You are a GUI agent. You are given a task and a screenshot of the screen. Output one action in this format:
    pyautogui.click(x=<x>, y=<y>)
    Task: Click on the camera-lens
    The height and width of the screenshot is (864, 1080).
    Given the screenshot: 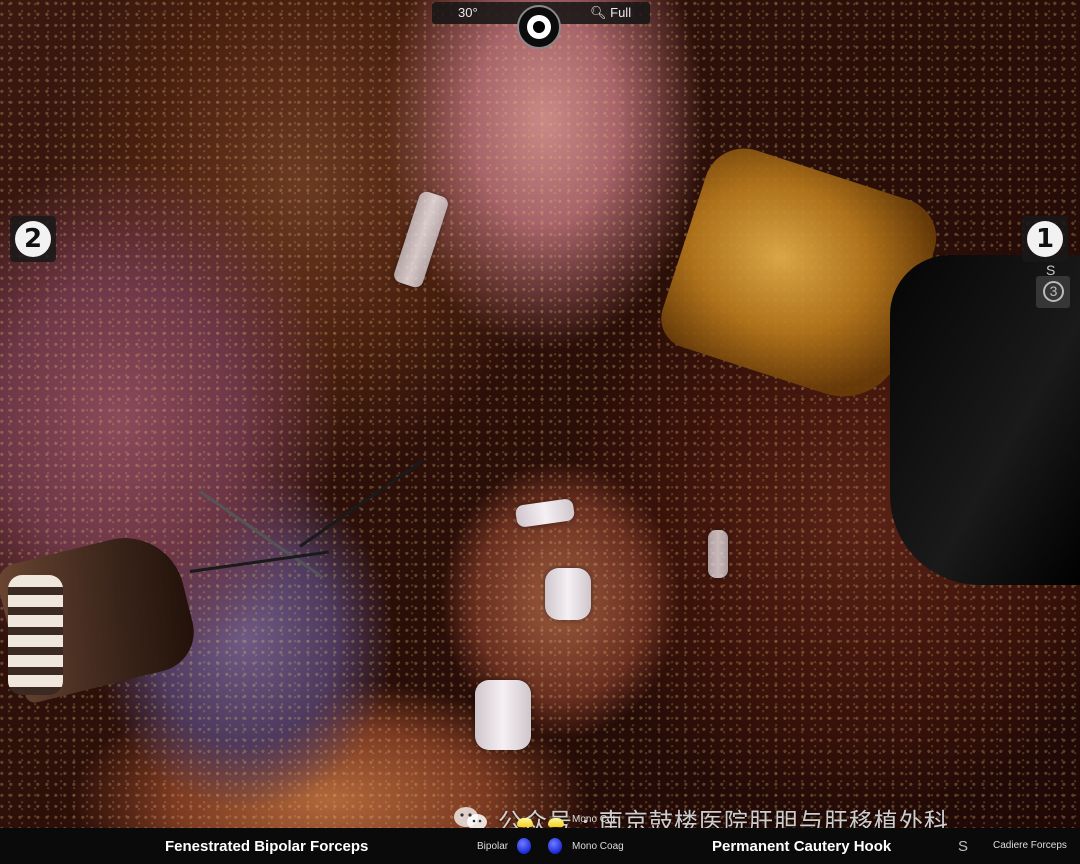 What is the action you would take?
    pyautogui.click(x=539, y=27)
    